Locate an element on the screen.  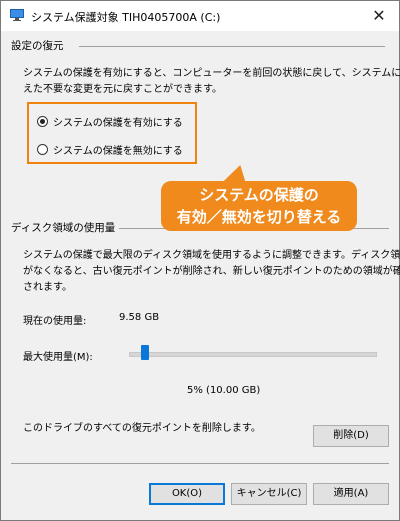
window-title: システム保護対象 TIH0405700A (C:) is located at coordinates (126, 17).